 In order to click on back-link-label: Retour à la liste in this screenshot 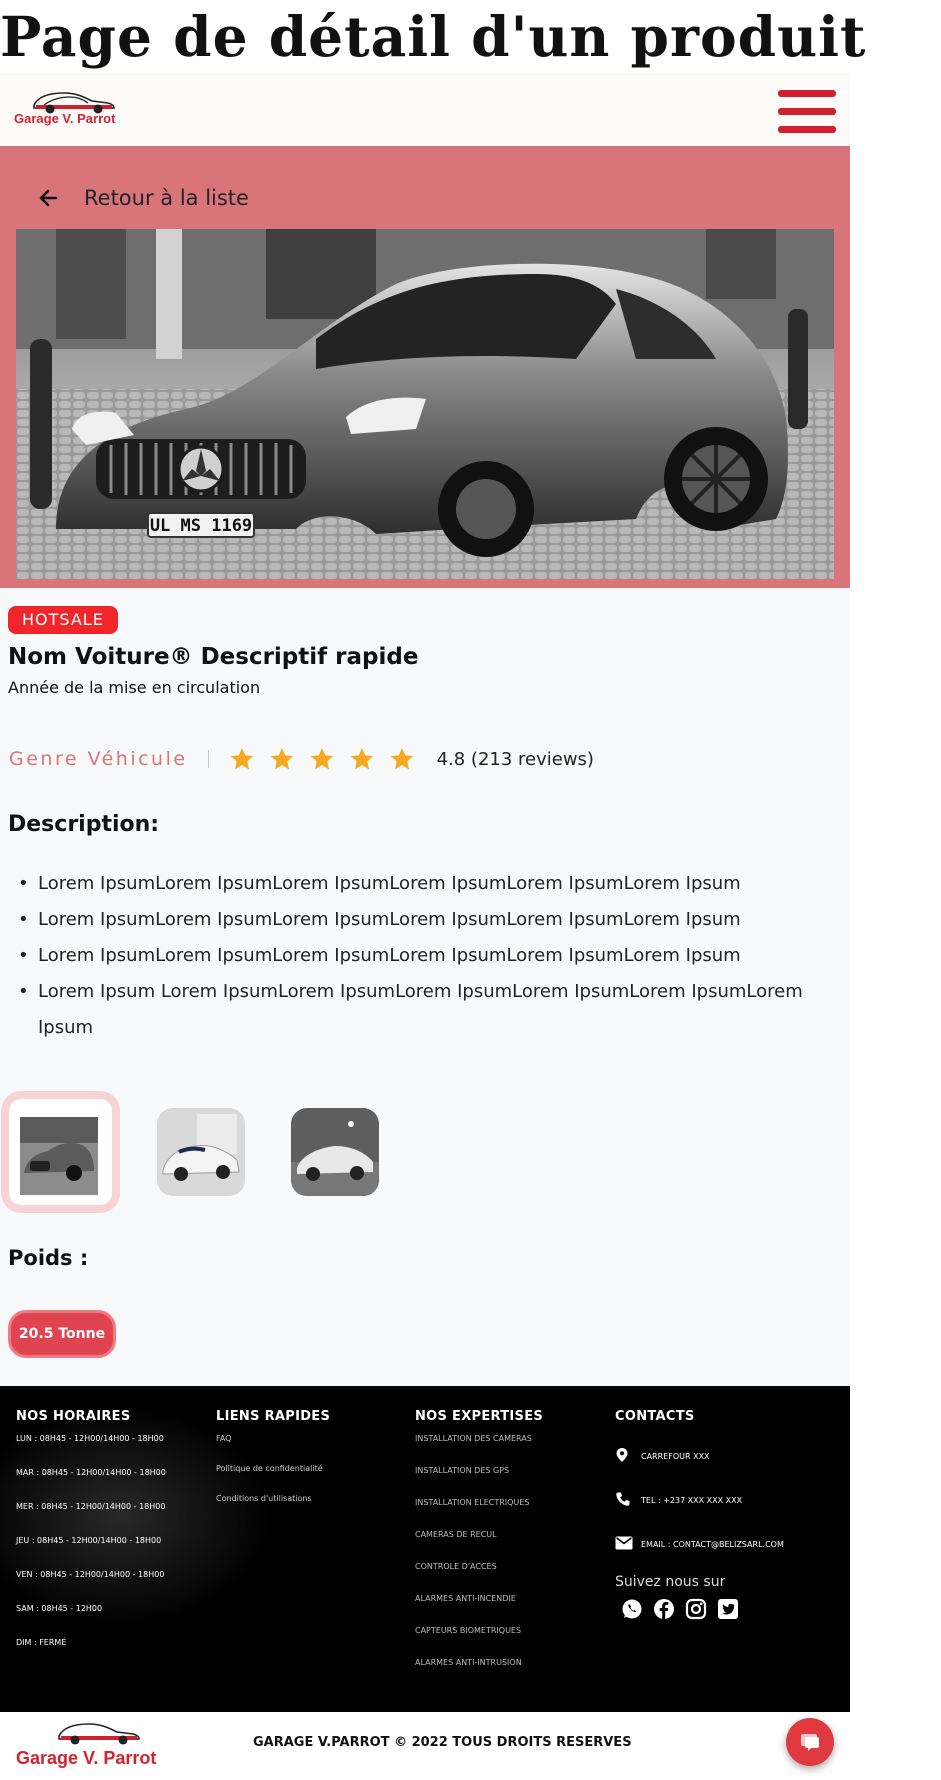, I will do `click(166, 198)`.